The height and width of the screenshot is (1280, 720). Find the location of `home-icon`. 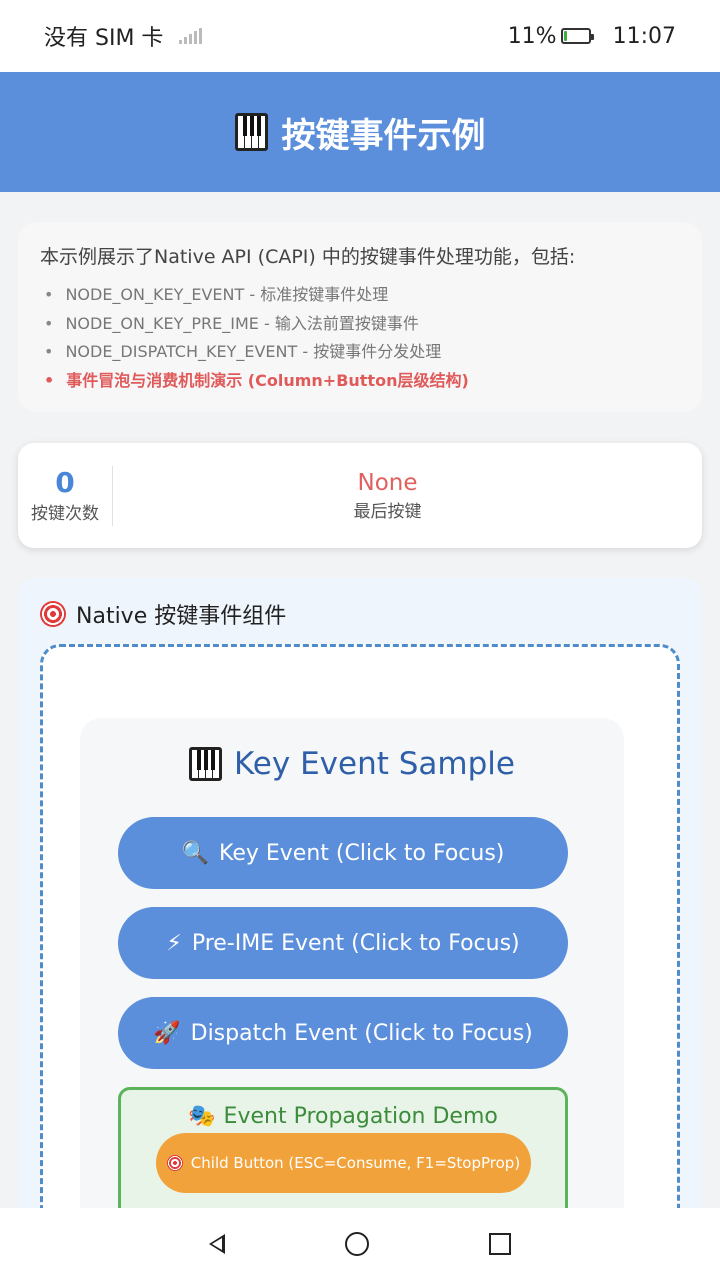

home-icon is located at coordinates (357, 1244).